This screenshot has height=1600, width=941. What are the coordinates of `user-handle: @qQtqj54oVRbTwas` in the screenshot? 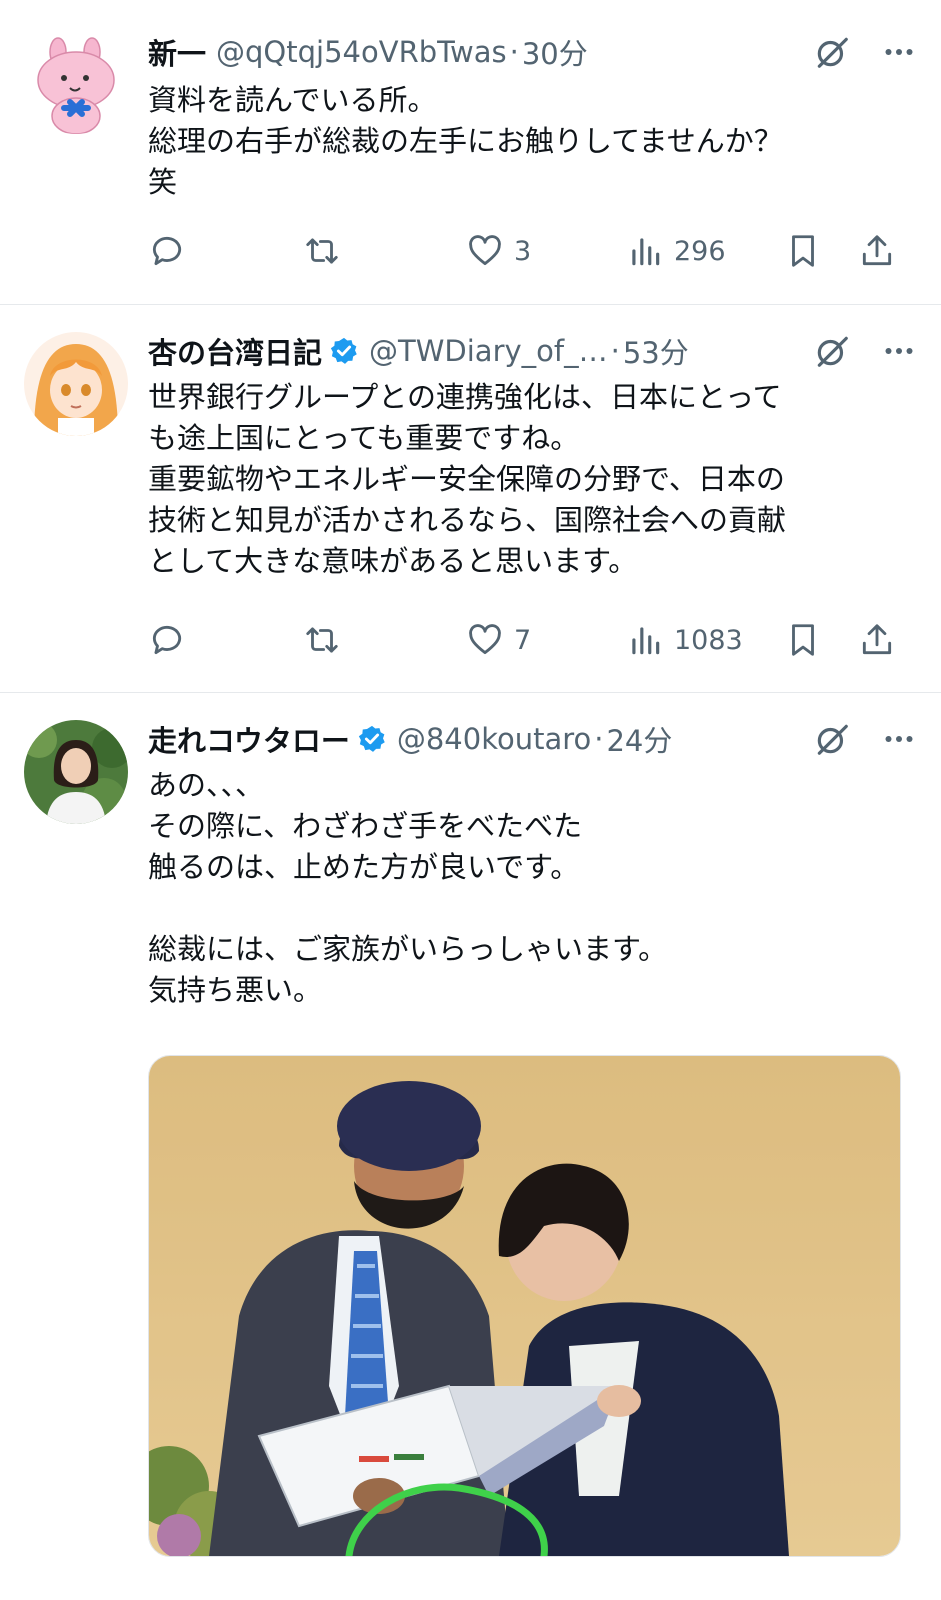 It's located at (361, 52).